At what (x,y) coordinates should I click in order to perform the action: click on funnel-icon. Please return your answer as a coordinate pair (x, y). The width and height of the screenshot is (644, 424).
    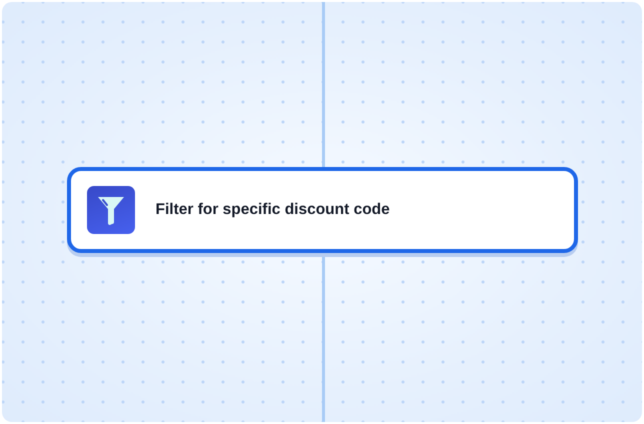
    Looking at the image, I should click on (110, 210).